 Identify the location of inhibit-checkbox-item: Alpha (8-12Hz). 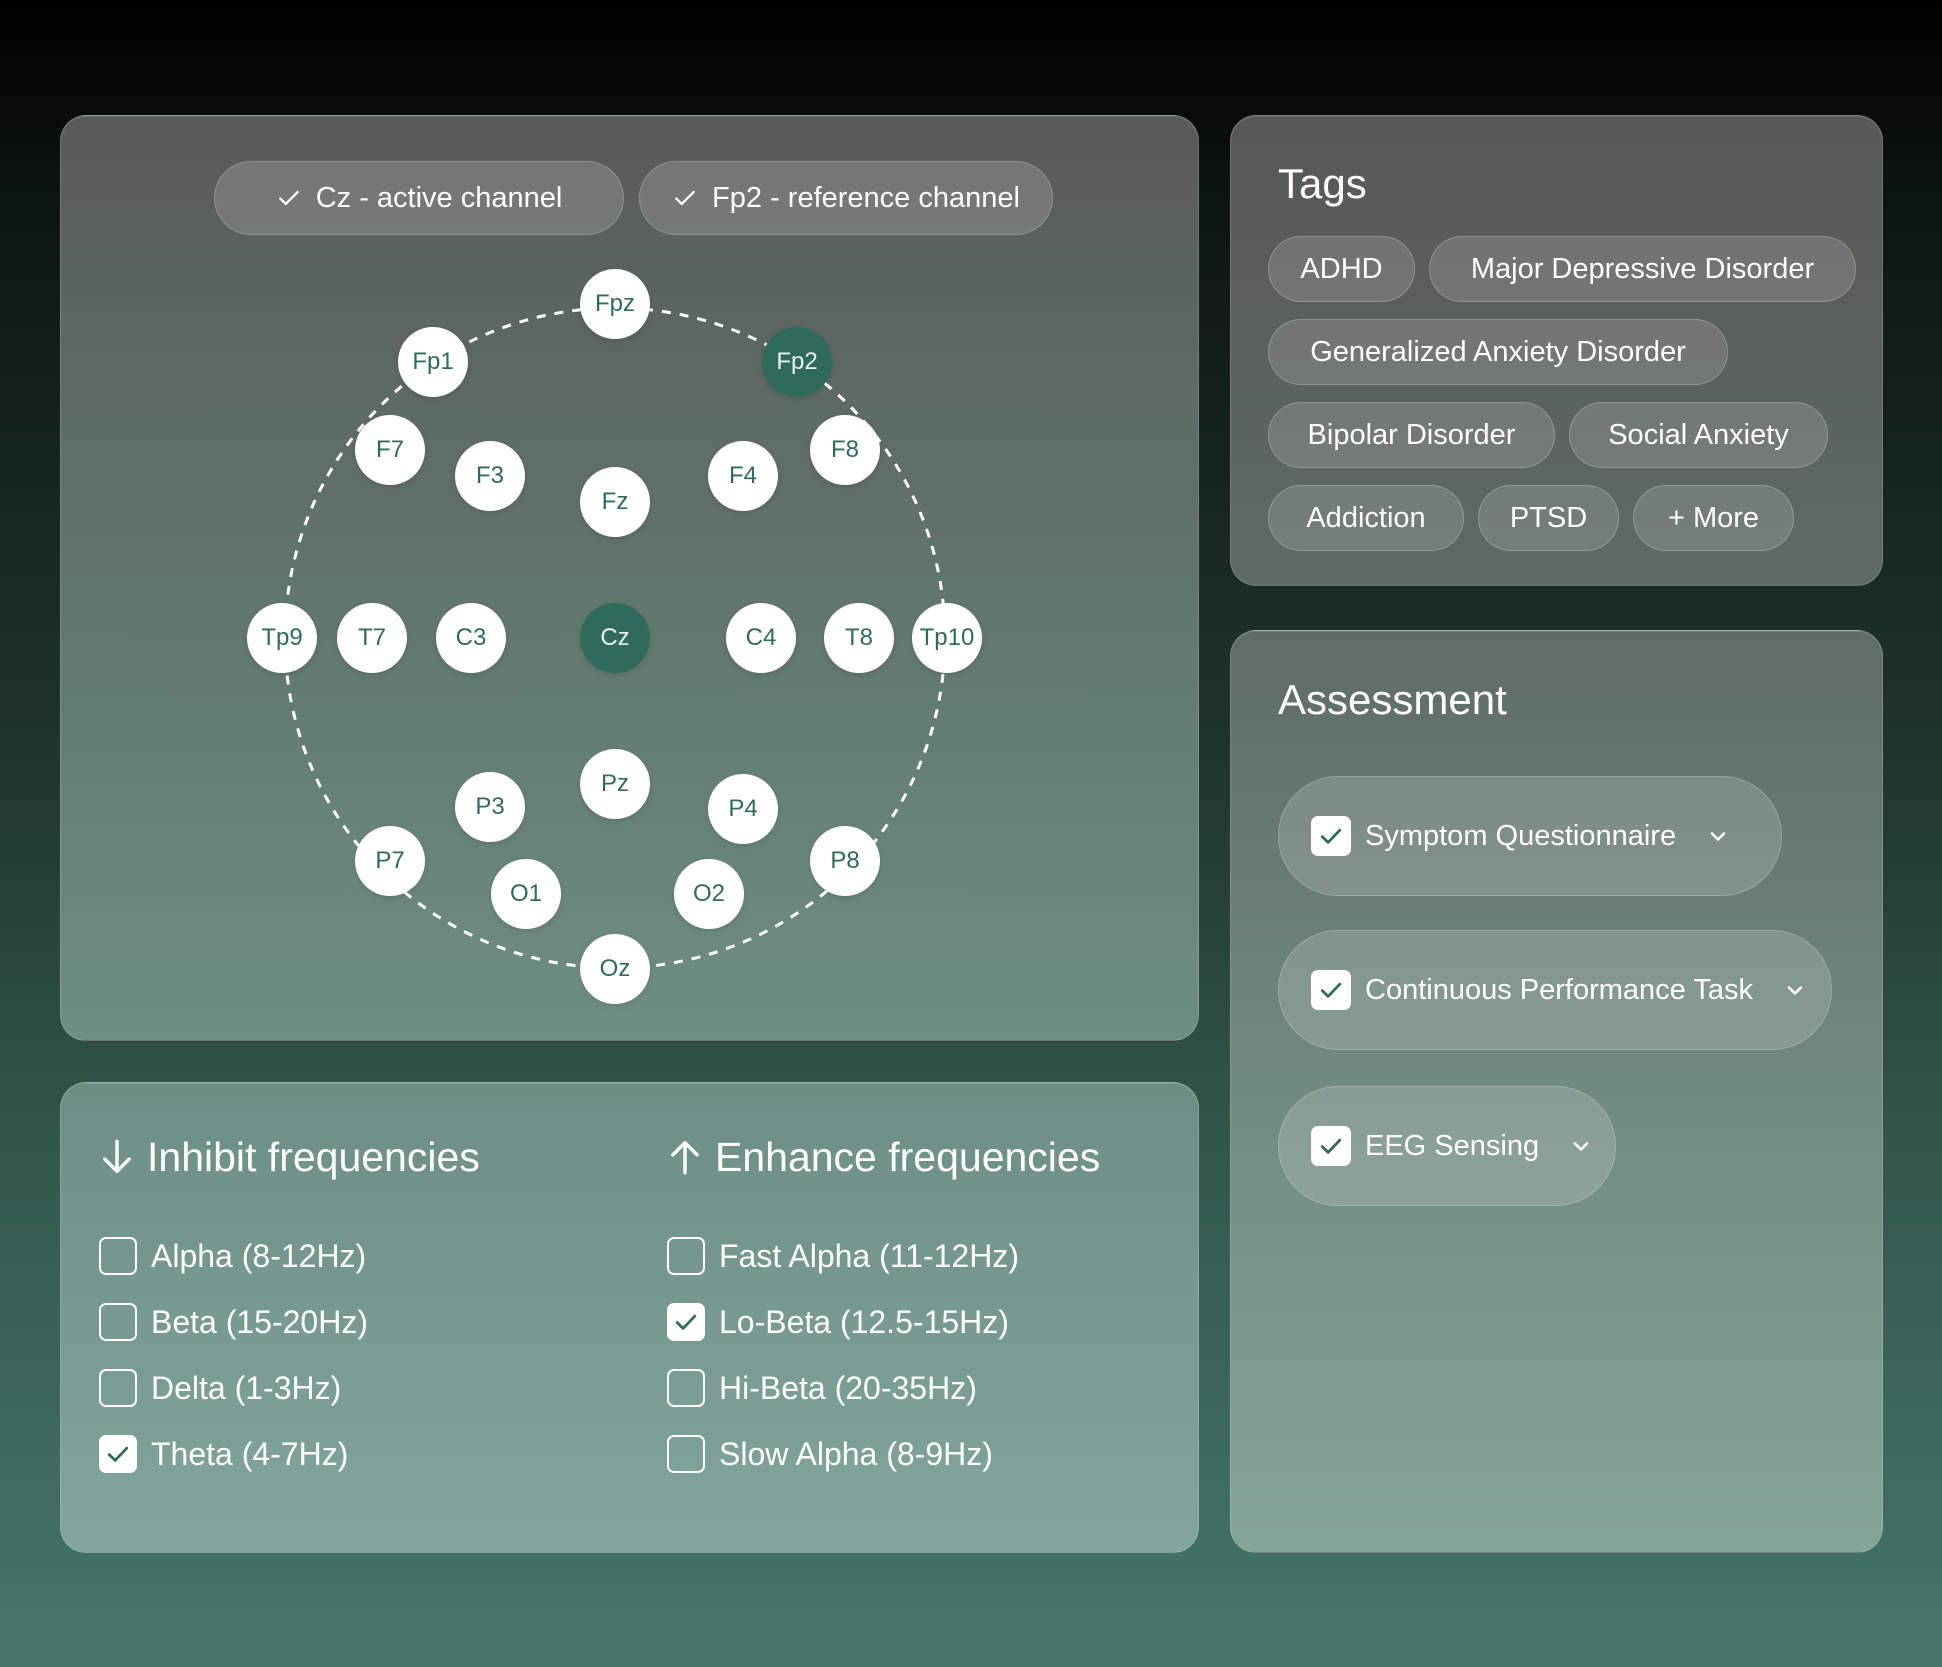
(289, 1256).